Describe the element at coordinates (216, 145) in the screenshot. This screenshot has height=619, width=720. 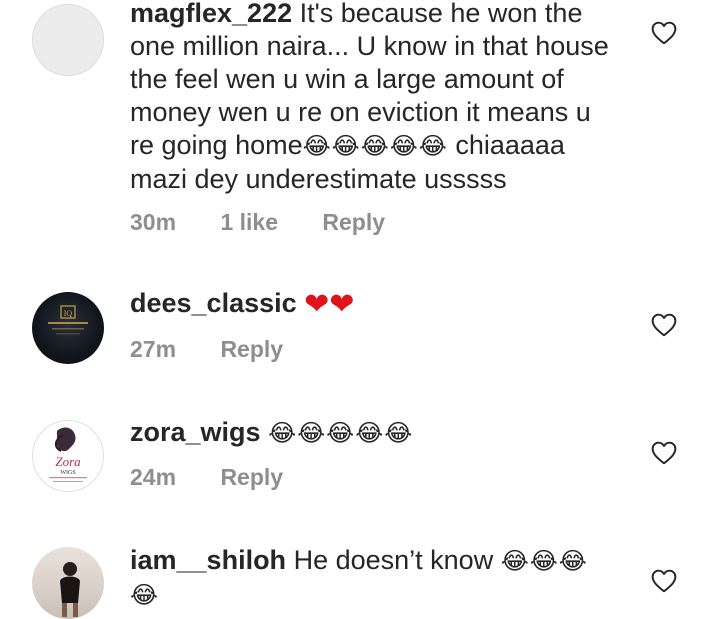
I see `comment-text: re going home` at that location.